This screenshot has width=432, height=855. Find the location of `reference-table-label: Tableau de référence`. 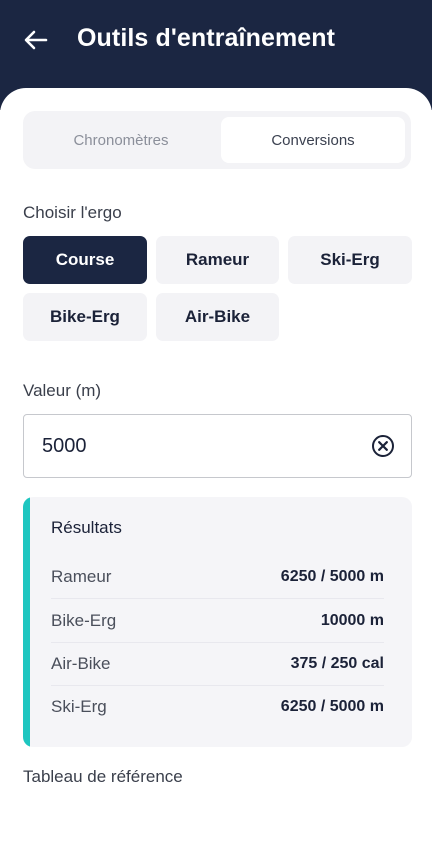

reference-table-label: Tableau de référence is located at coordinates (103, 777).